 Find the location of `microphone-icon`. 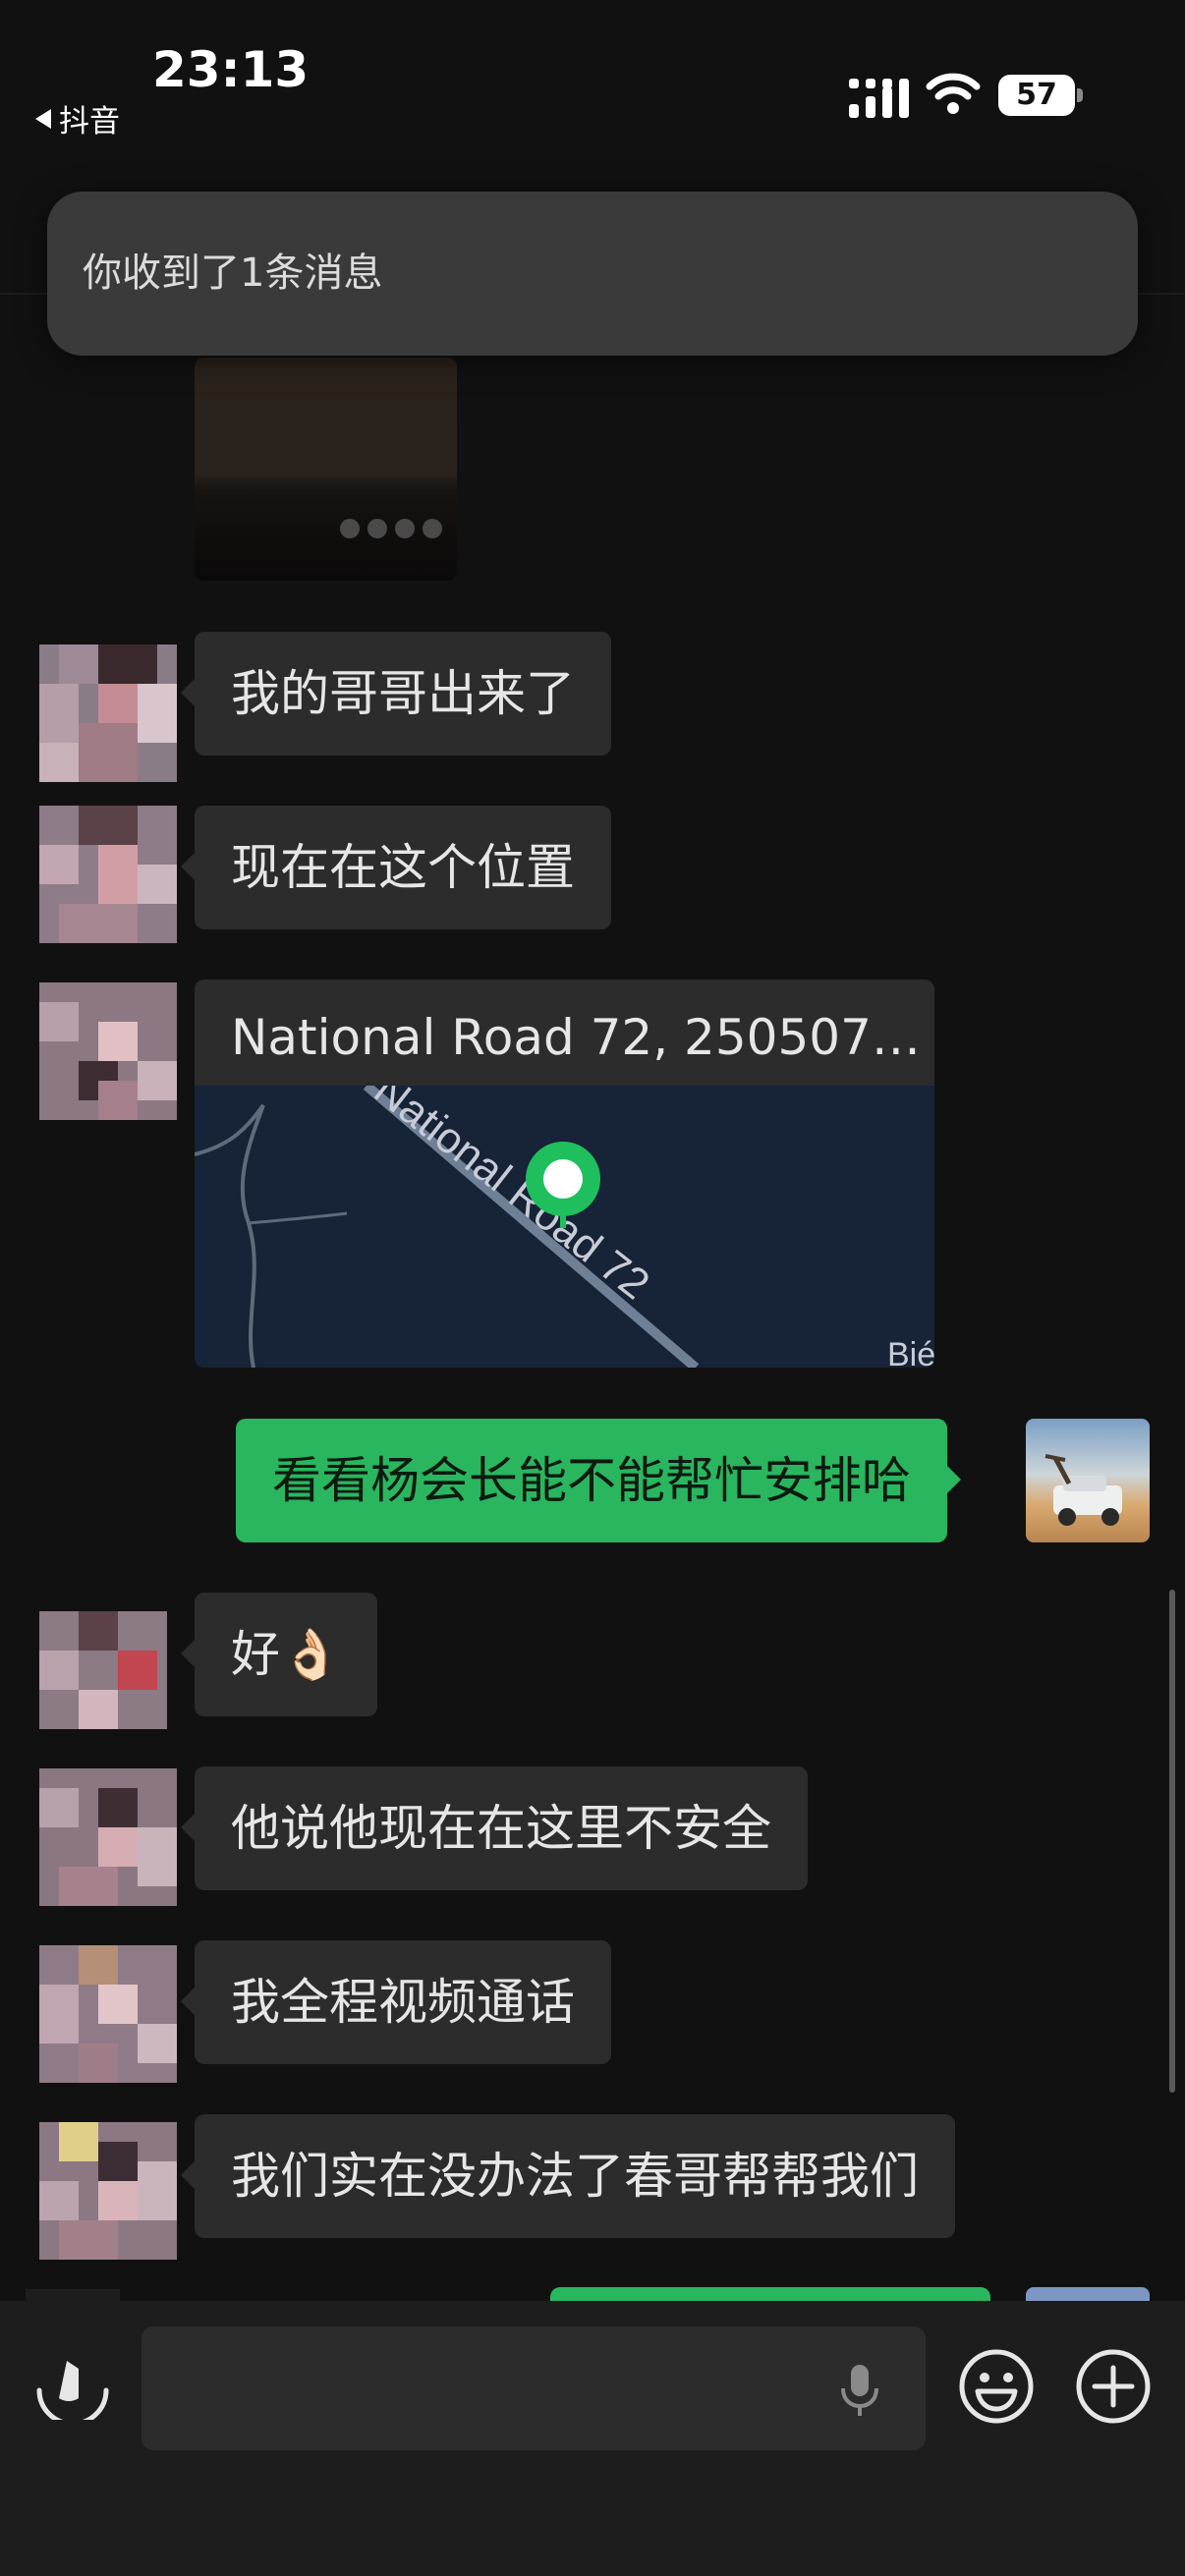

microphone-icon is located at coordinates (860, 2390).